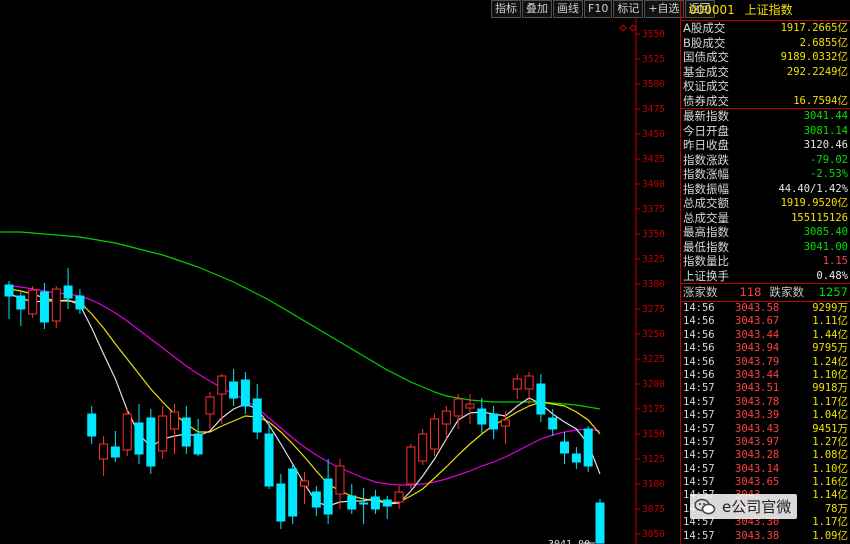 Image resolution: width=850 pixels, height=544 pixels. I want to click on tick-row: 14:57 3043.28 1.08亿, so click(765, 455).